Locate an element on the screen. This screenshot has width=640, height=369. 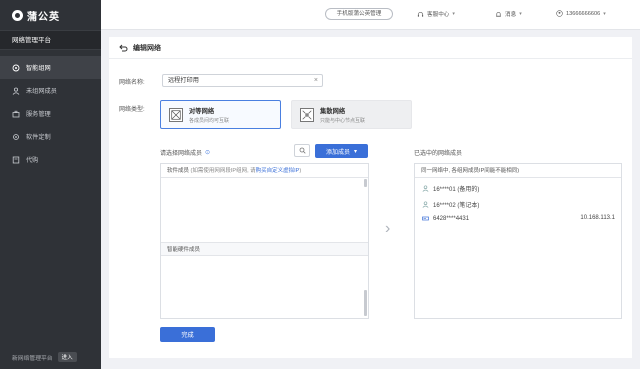
software-note: (如需使用网网段IP组网, 请 is located at coordinates (223, 171).